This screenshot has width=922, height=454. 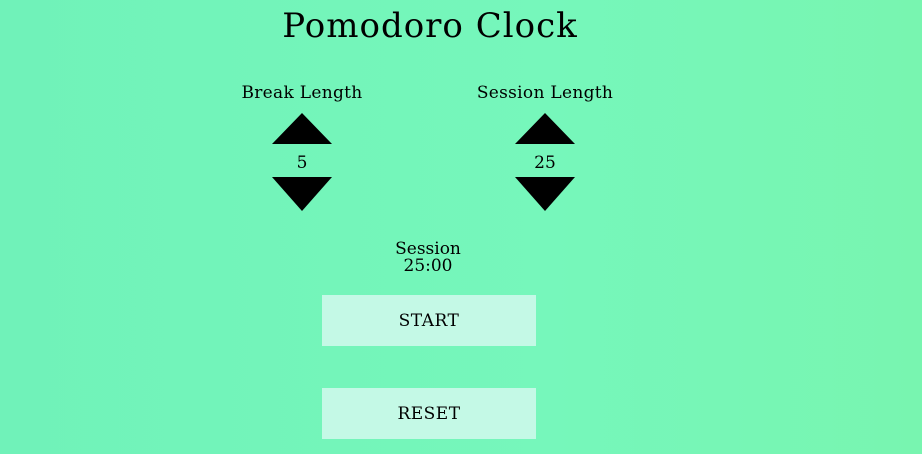 What do you see at coordinates (428, 266) in the screenshot?
I see `timer-time: 25:00` at bounding box center [428, 266].